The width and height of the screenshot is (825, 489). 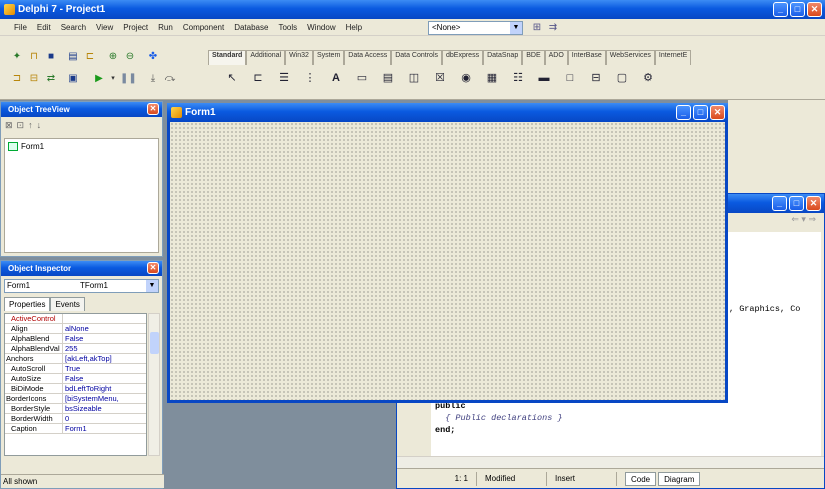 What do you see at coordinates (544, 78) in the screenshot?
I see `scrollbar-icon: ▬` at bounding box center [544, 78].